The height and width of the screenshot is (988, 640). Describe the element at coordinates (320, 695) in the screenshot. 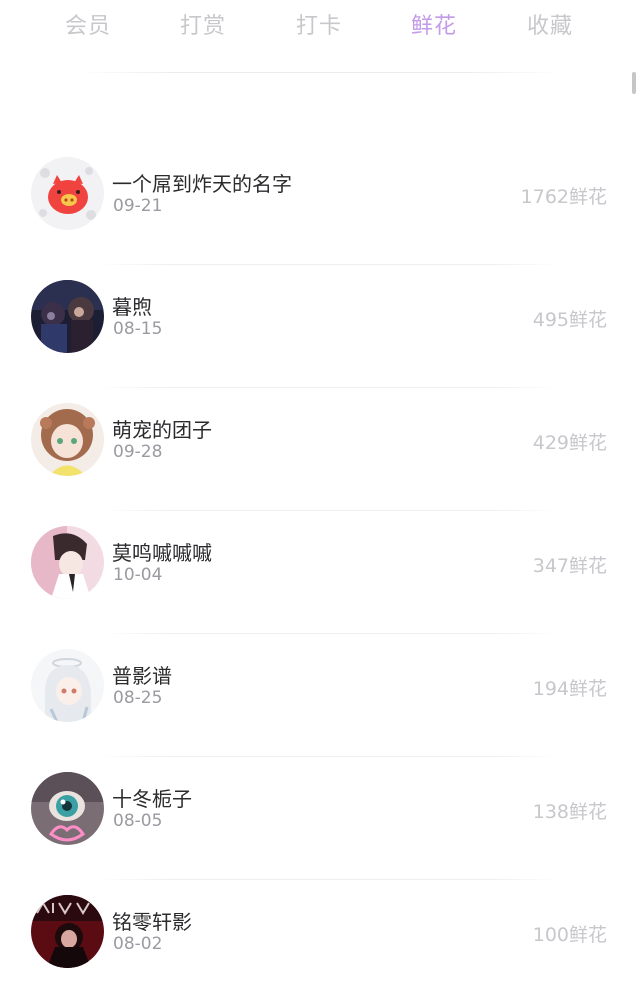

I see `list-item: 普影谱 08-25 194鲜花` at that location.